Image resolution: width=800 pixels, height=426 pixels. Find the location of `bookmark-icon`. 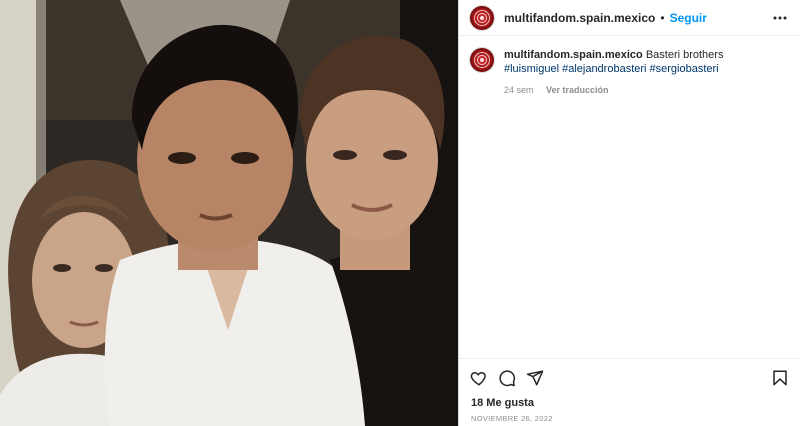

bookmark-icon is located at coordinates (780, 378).